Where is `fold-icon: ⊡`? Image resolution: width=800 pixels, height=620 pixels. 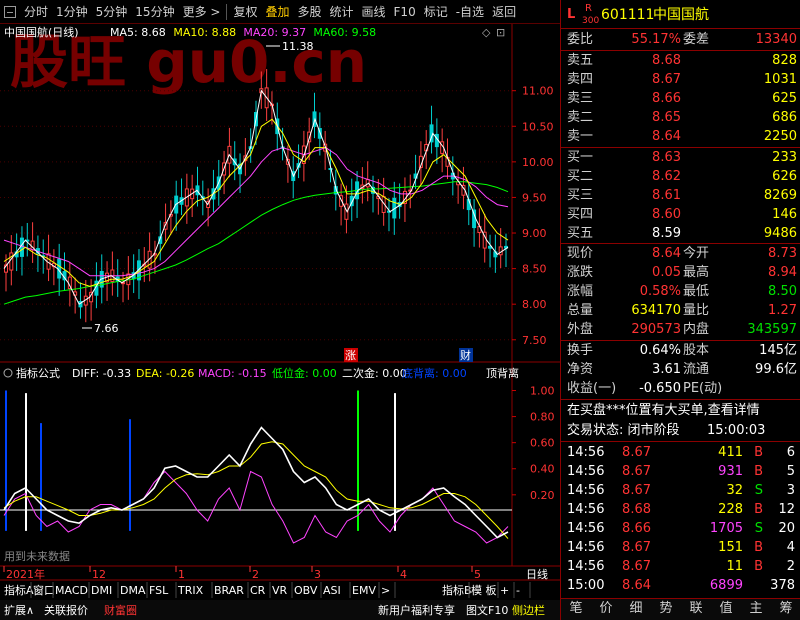 fold-icon: ⊡ is located at coordinates (500, 32).